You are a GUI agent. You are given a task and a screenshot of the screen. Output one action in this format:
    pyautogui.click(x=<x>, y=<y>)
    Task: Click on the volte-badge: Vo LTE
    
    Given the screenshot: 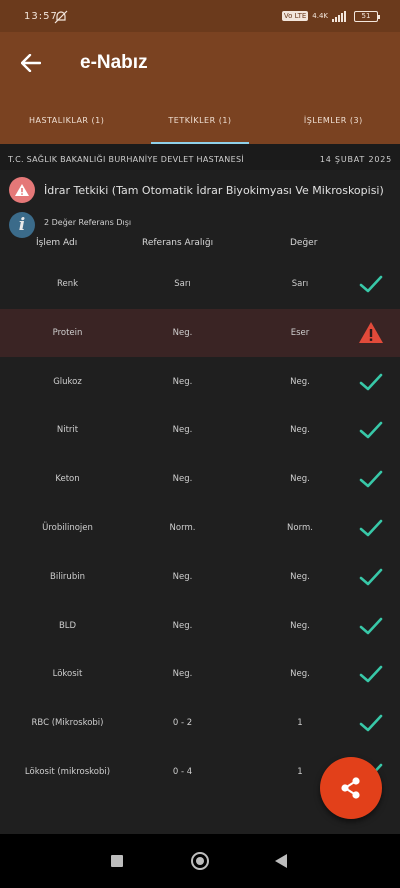 What is the action you would take?
    pyautogui.click(x=295, y=16)
    